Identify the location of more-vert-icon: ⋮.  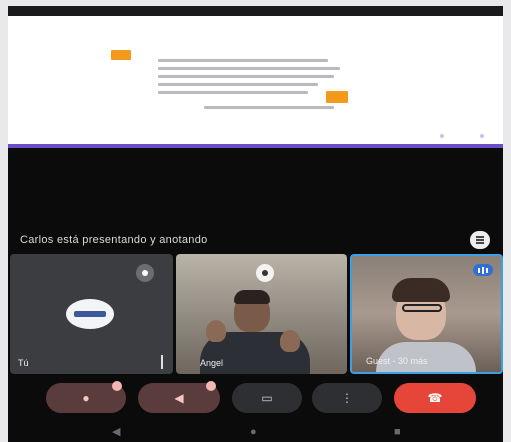
(347, 398).